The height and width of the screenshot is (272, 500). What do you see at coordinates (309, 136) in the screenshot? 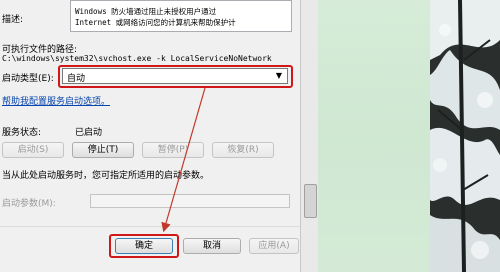
I see `scrollbar` at bounding box center [309, 136].